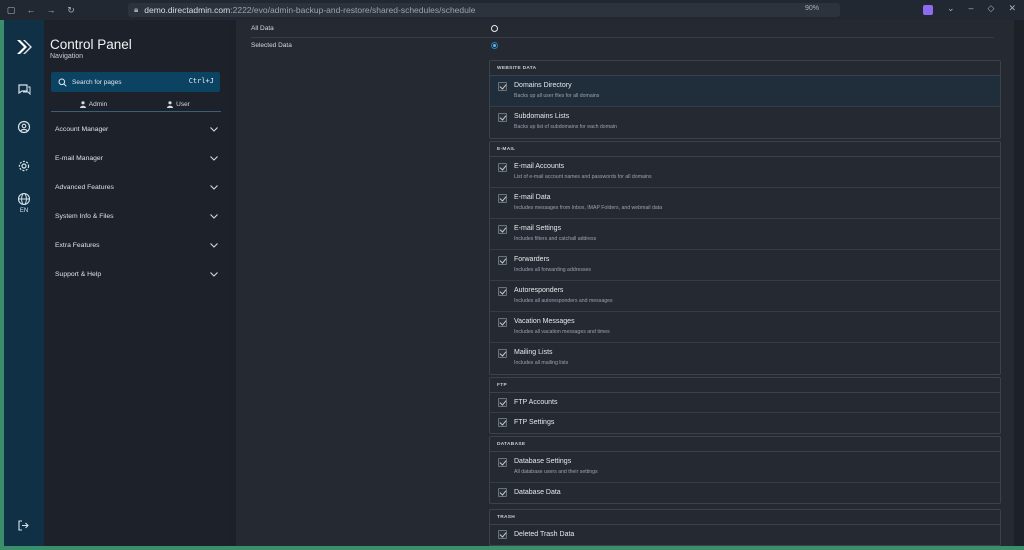 This screenshot has height=550, width=1024. What do you see at coordinates (971, 9) in the screenshot?
I see `minimize-icon: –` at bounding box center [971, 9].